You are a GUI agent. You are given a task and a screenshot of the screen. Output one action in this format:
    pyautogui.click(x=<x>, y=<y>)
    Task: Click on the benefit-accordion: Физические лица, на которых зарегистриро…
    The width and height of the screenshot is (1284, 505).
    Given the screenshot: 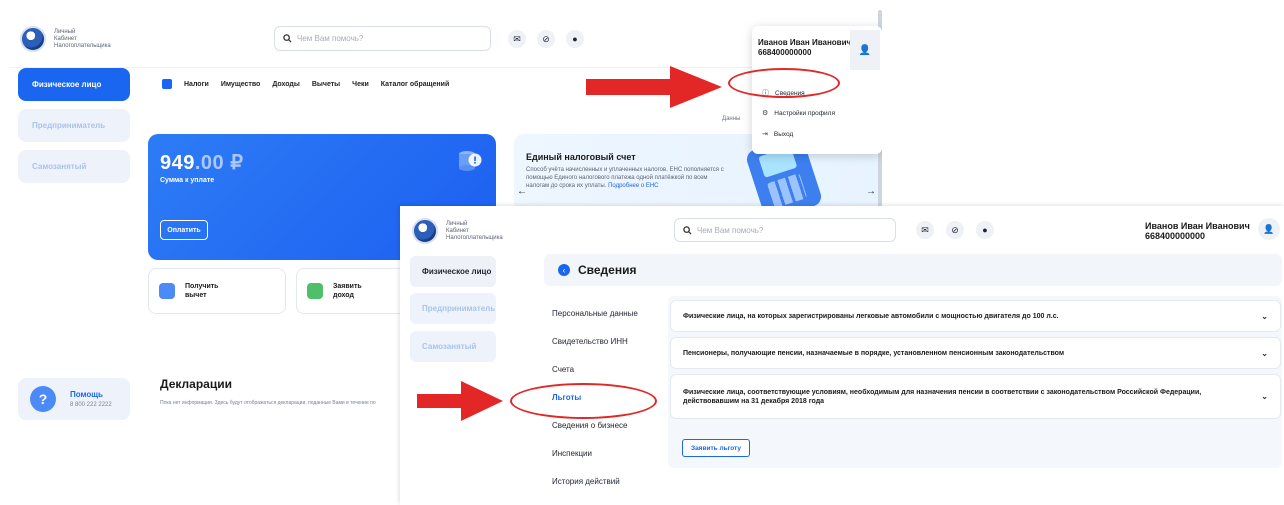 What is the action you would take?
    pyautogui.click(x=975, y=316)
    